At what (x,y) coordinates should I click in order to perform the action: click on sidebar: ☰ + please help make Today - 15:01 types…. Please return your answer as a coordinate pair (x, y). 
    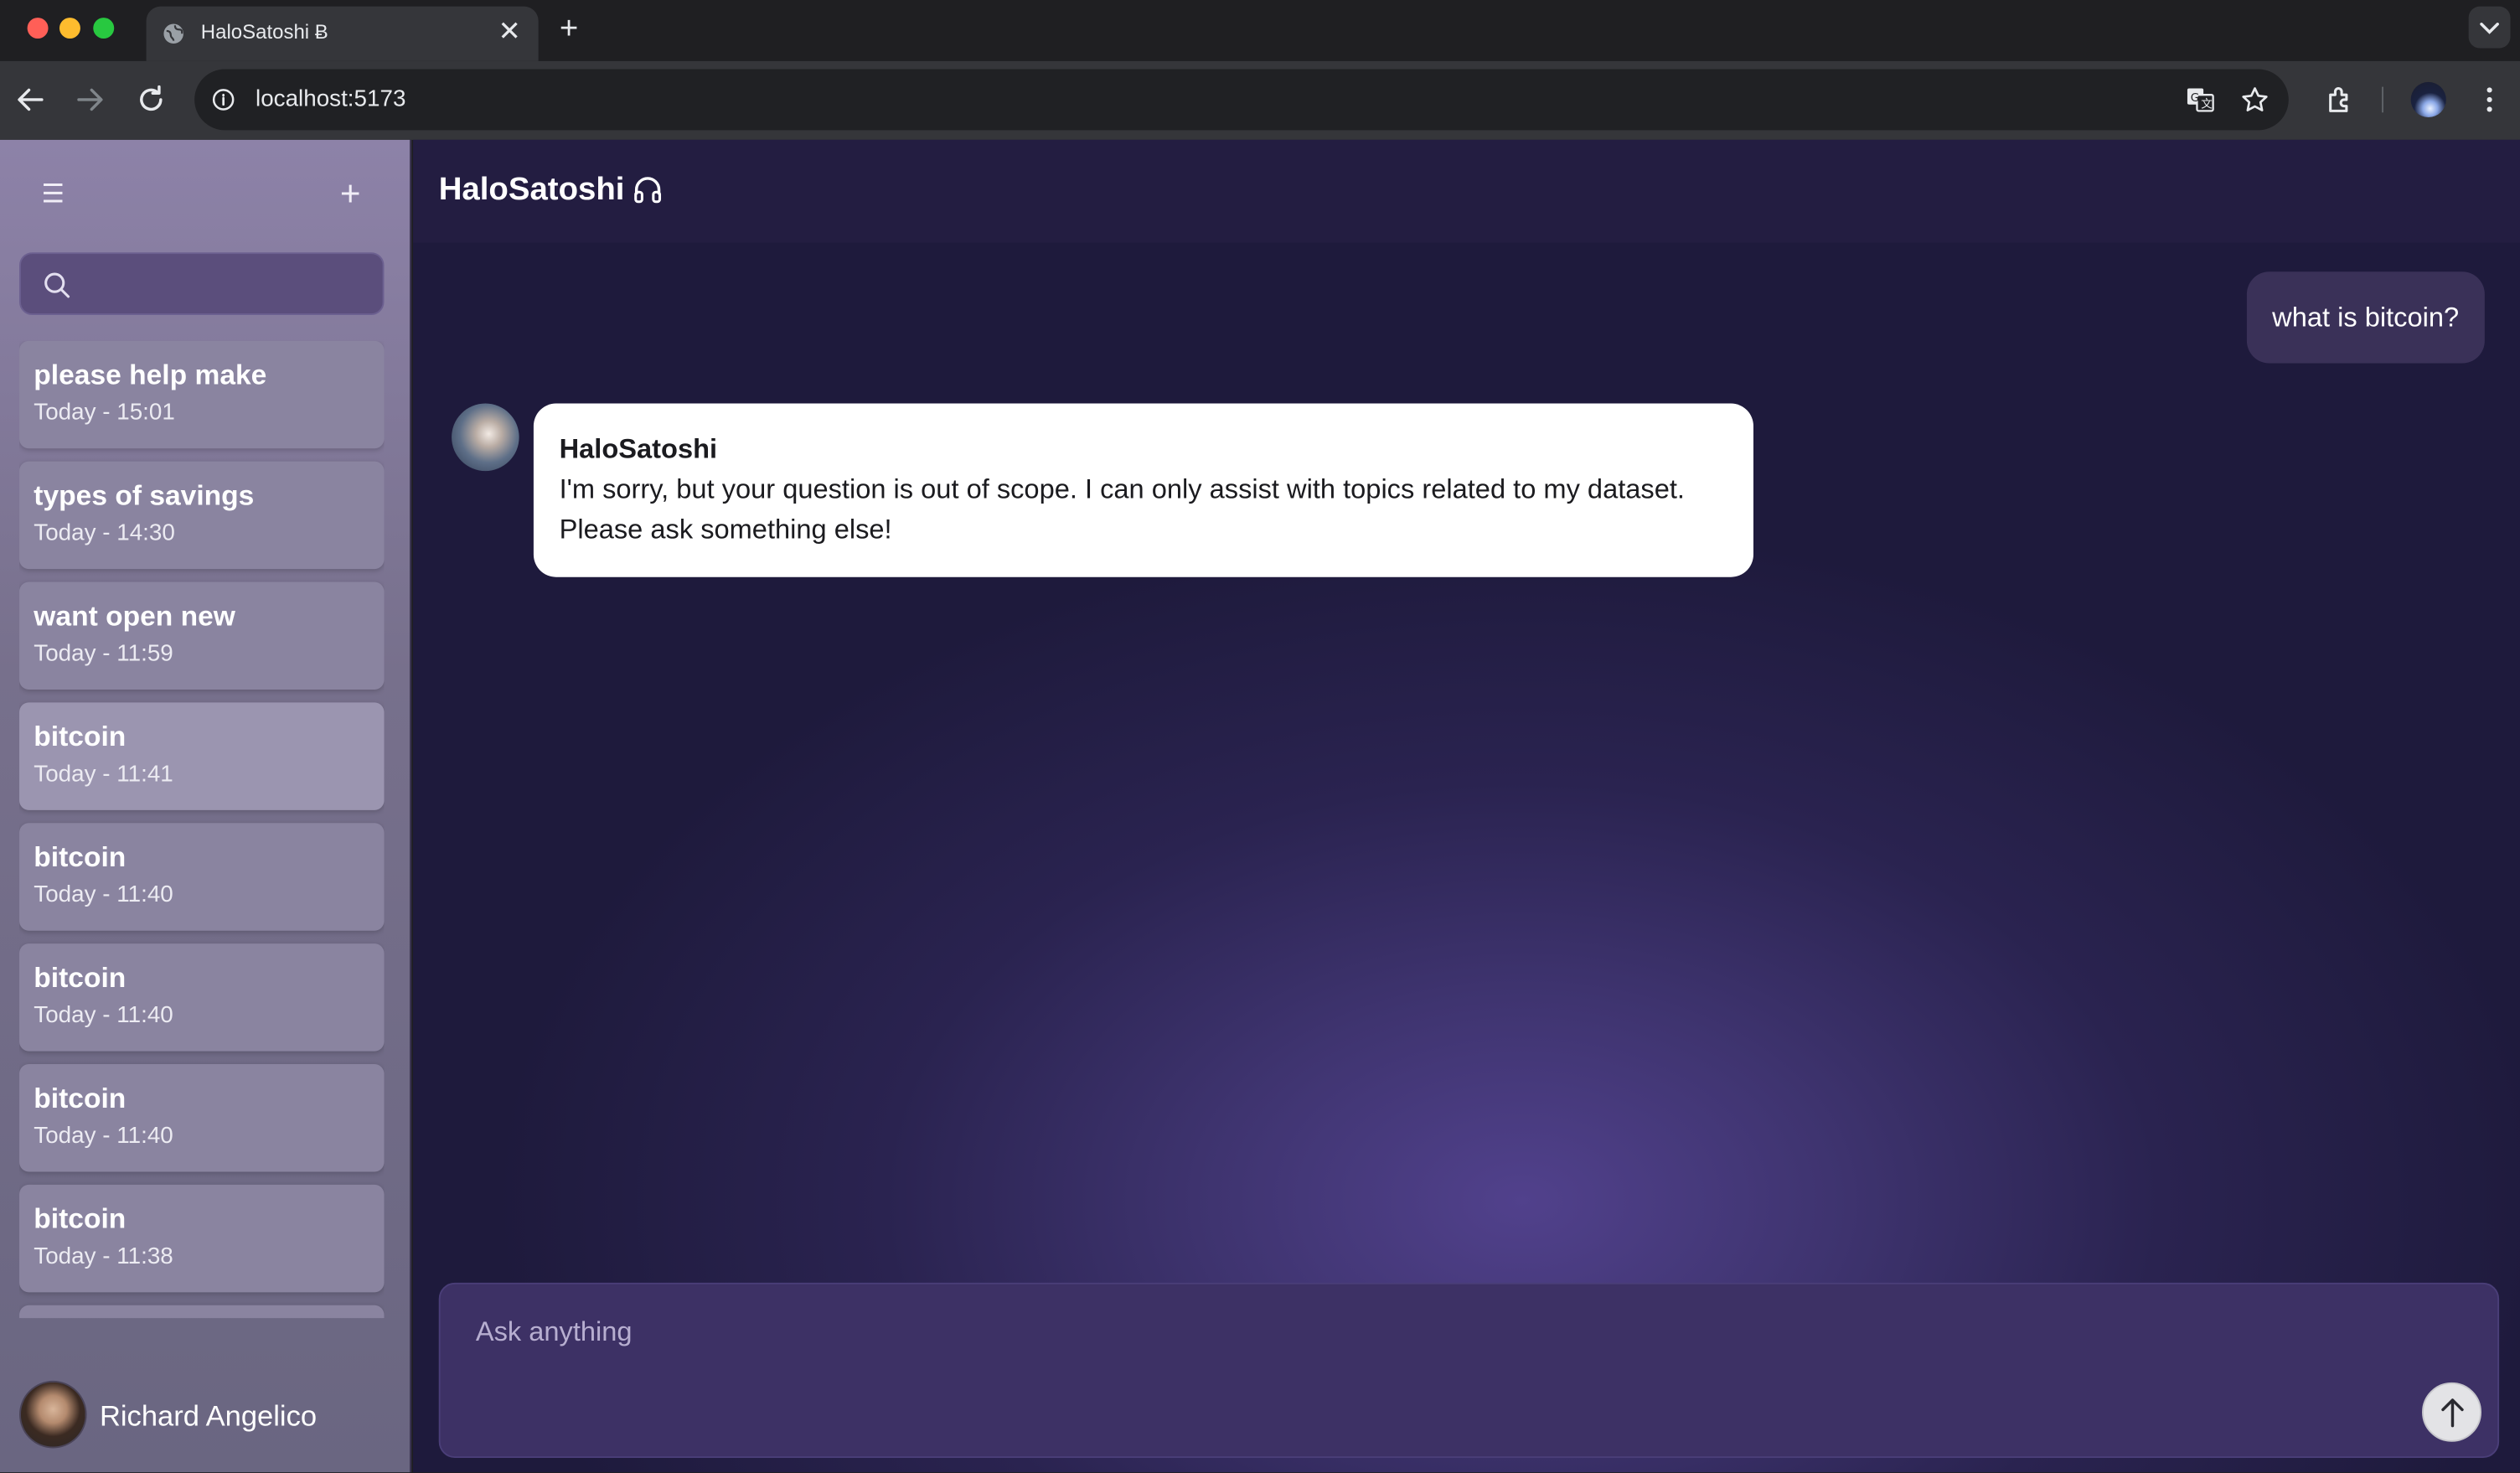
    Looking at the image, I should click on (206, 806).